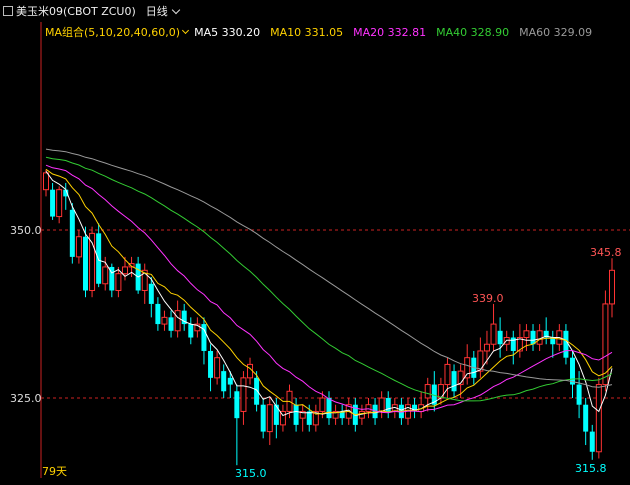  I want to click on y-tick-350: 350.0, so click(26, 230).